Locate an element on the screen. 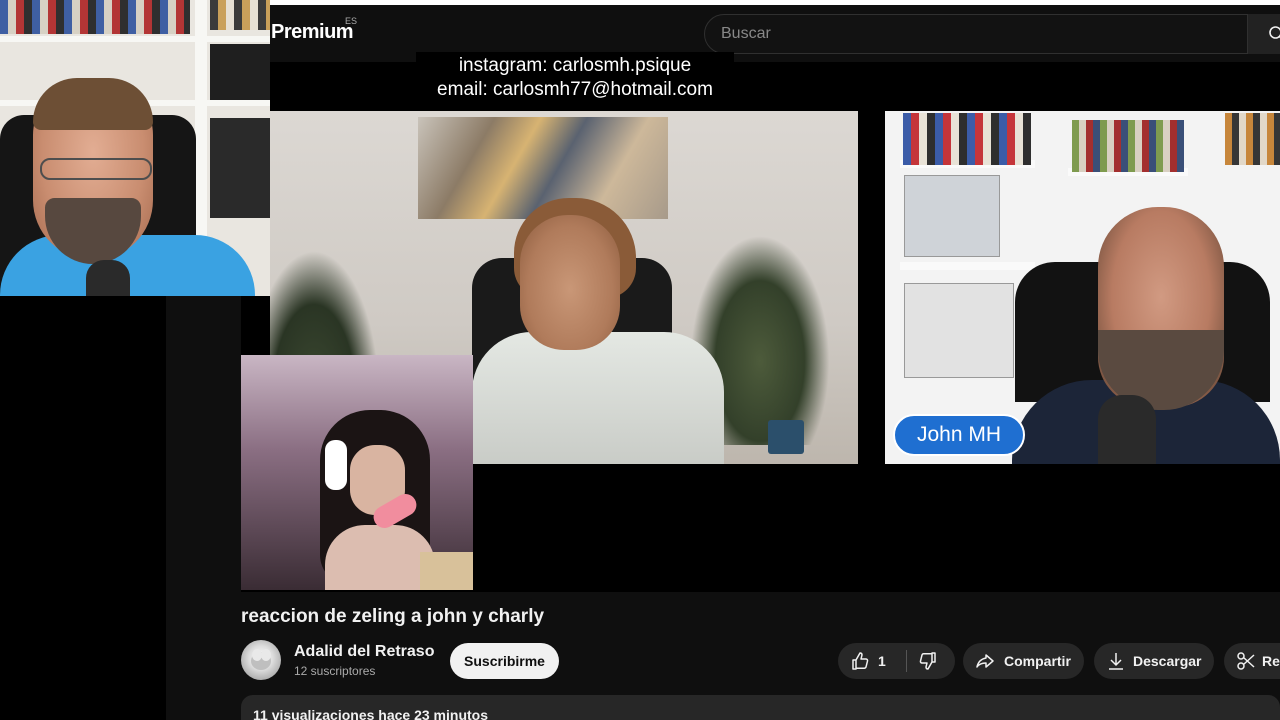 This screenshot has height=720, width=1280. like-divider is located at coordinates (906, 661).